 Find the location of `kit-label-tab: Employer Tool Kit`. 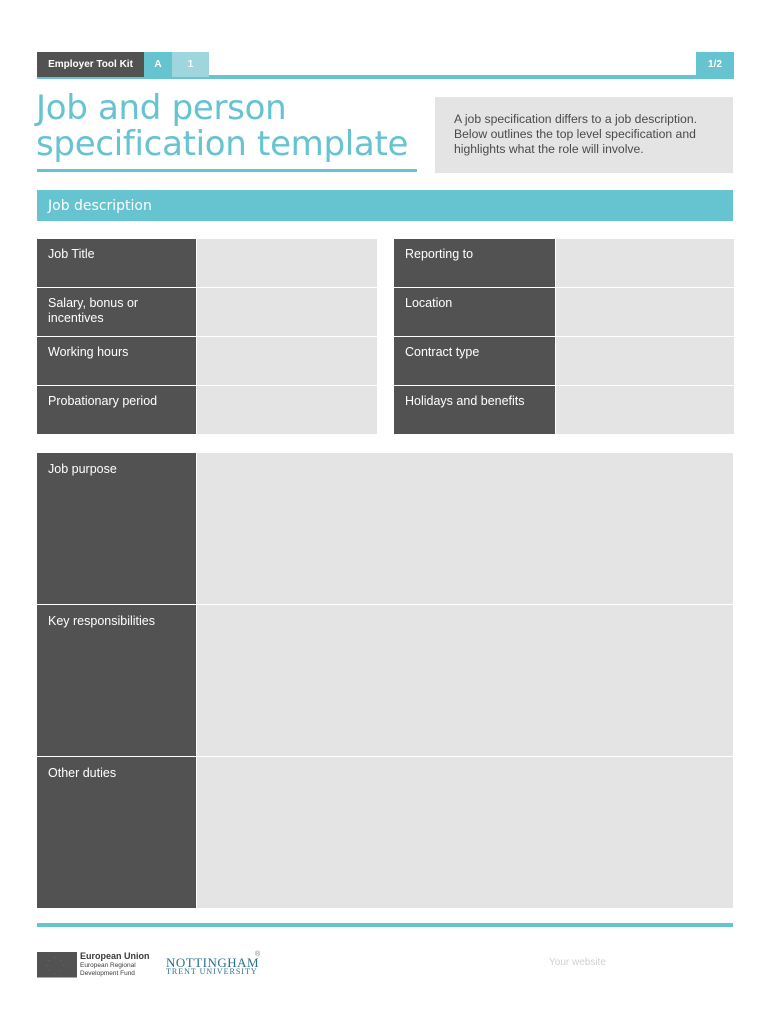

kit-label-tab: Employer Tool Kit is located at coordinates (90, 64).